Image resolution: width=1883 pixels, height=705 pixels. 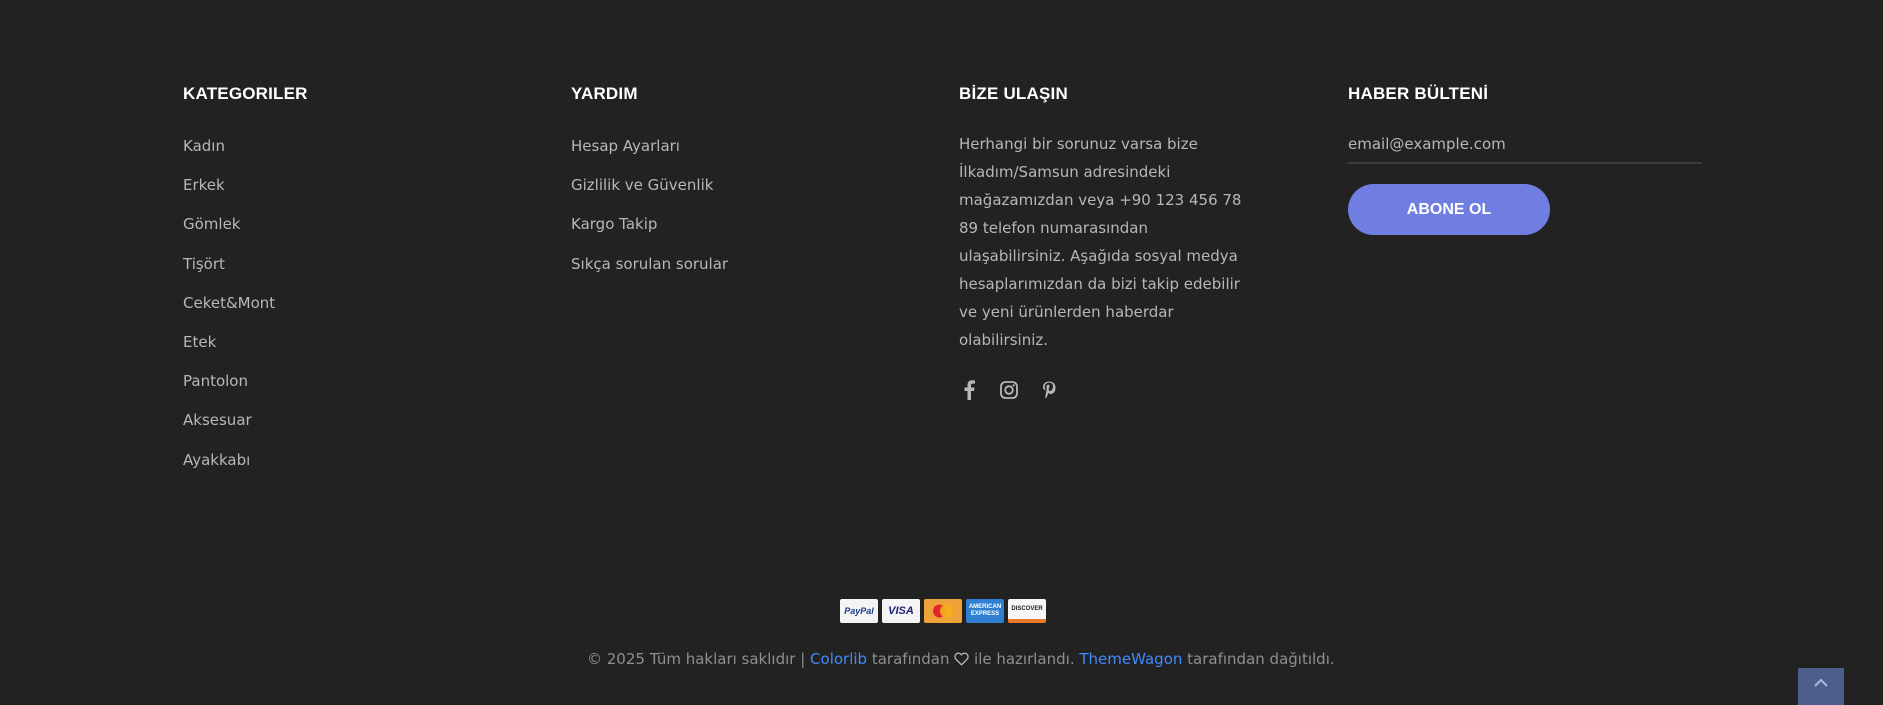 What do you see at coordinates (838, 659) in the screenshot?
I see `colorlib-link: Colorlib` at bounding box center [838, 659].